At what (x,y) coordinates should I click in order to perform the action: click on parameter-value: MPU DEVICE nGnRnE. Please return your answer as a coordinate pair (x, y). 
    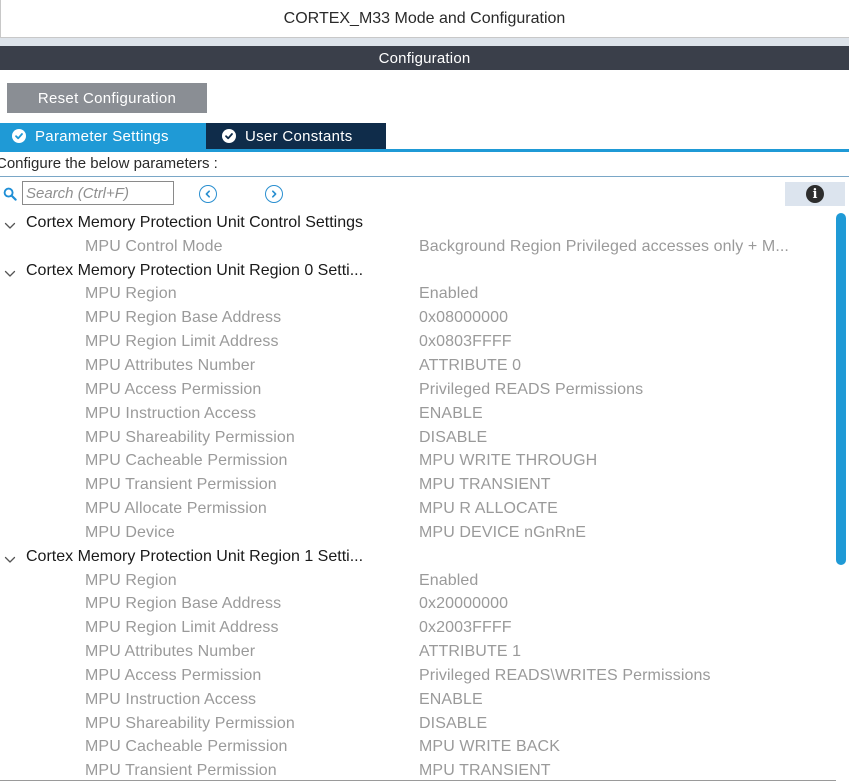
    Looking at the image, I should click on (502, 533).